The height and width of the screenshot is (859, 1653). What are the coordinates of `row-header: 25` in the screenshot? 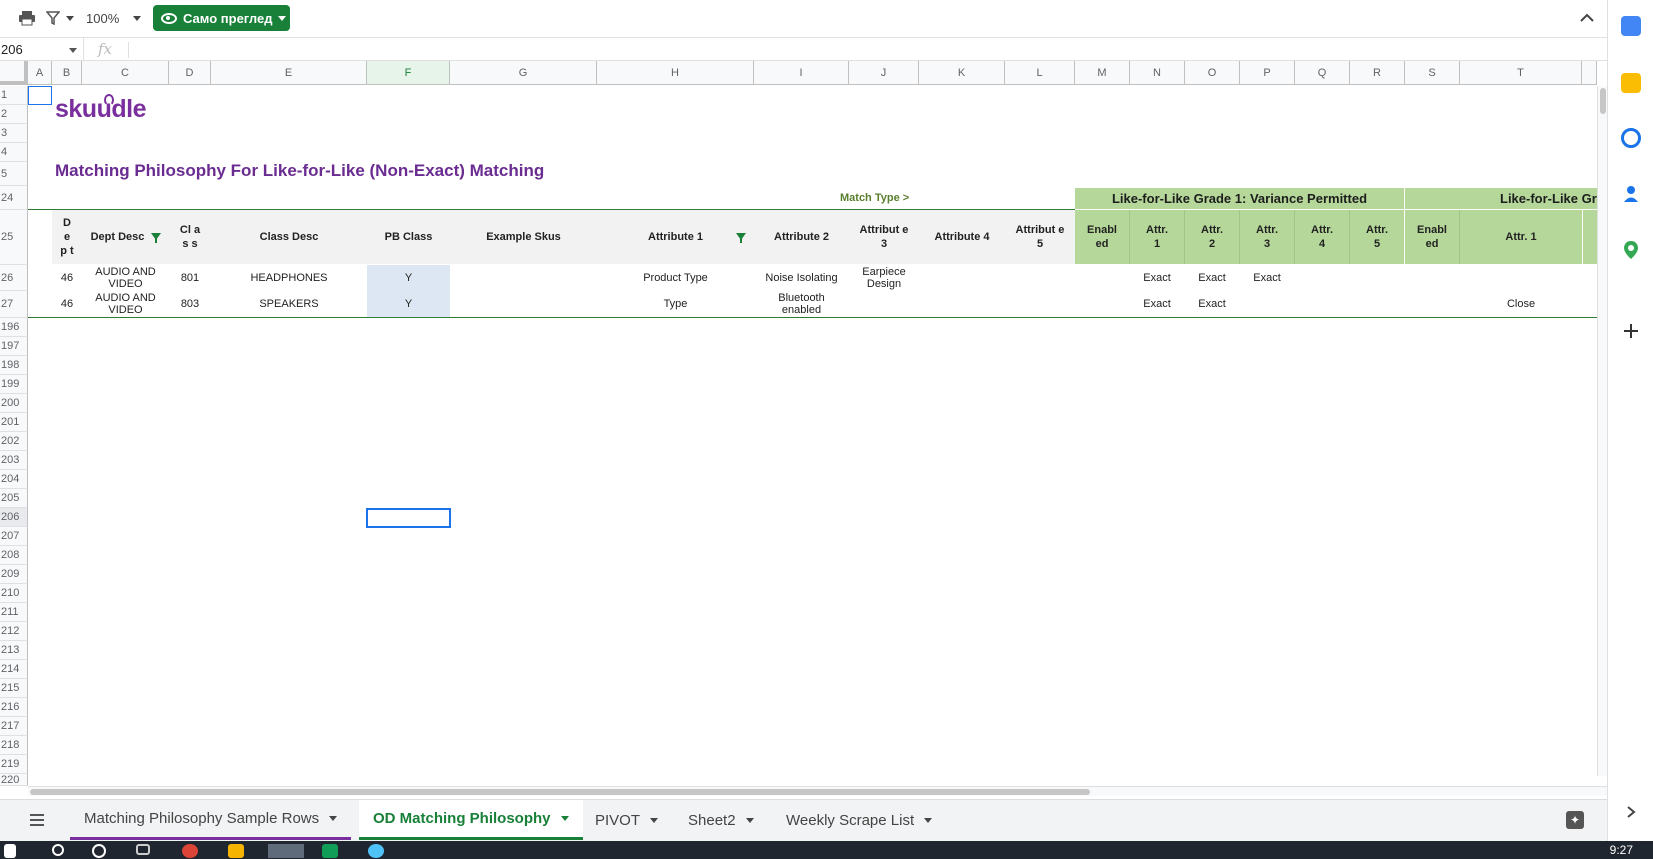 It's located at (14, 237).